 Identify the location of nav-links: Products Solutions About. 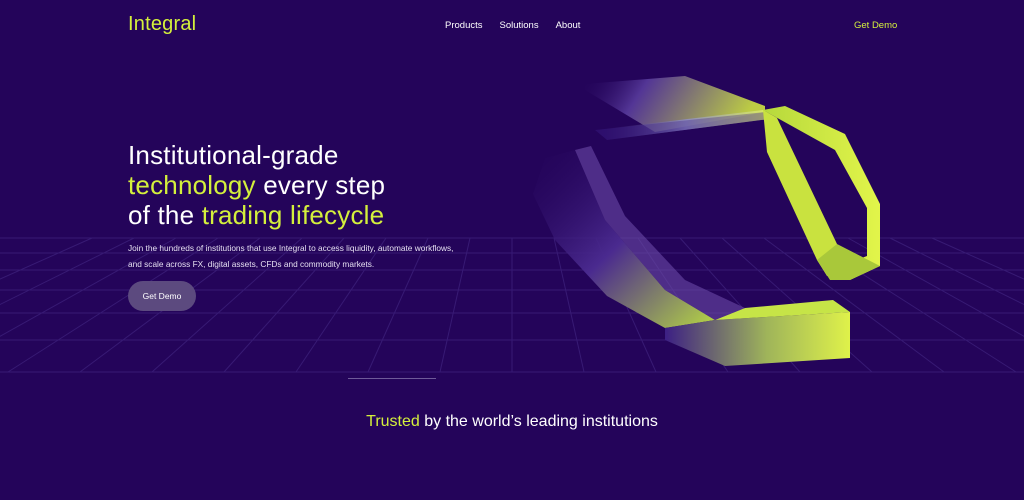
(512, 25).